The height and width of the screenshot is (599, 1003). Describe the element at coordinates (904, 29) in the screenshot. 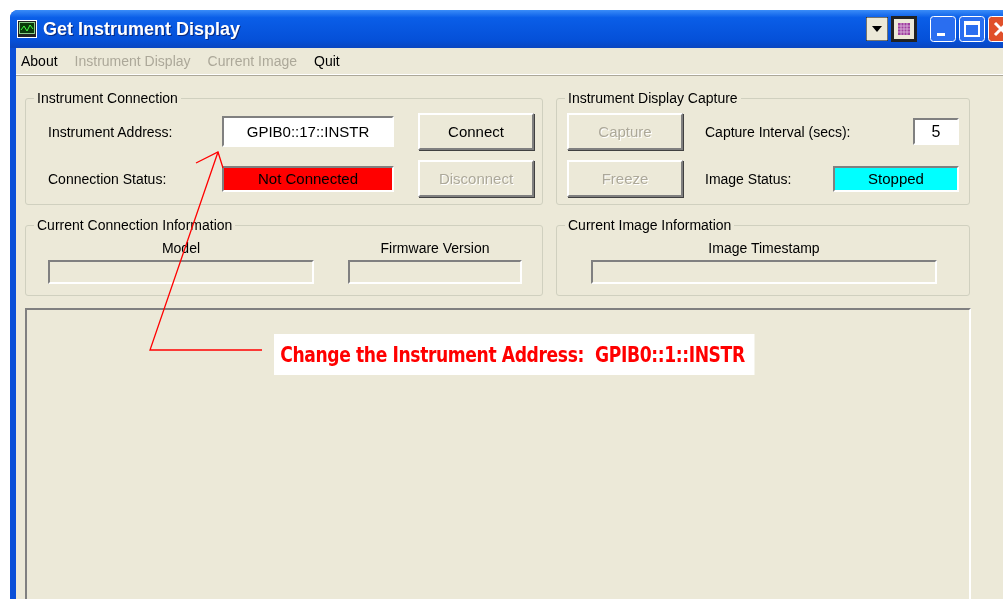

I see `grid-icon` at that location.